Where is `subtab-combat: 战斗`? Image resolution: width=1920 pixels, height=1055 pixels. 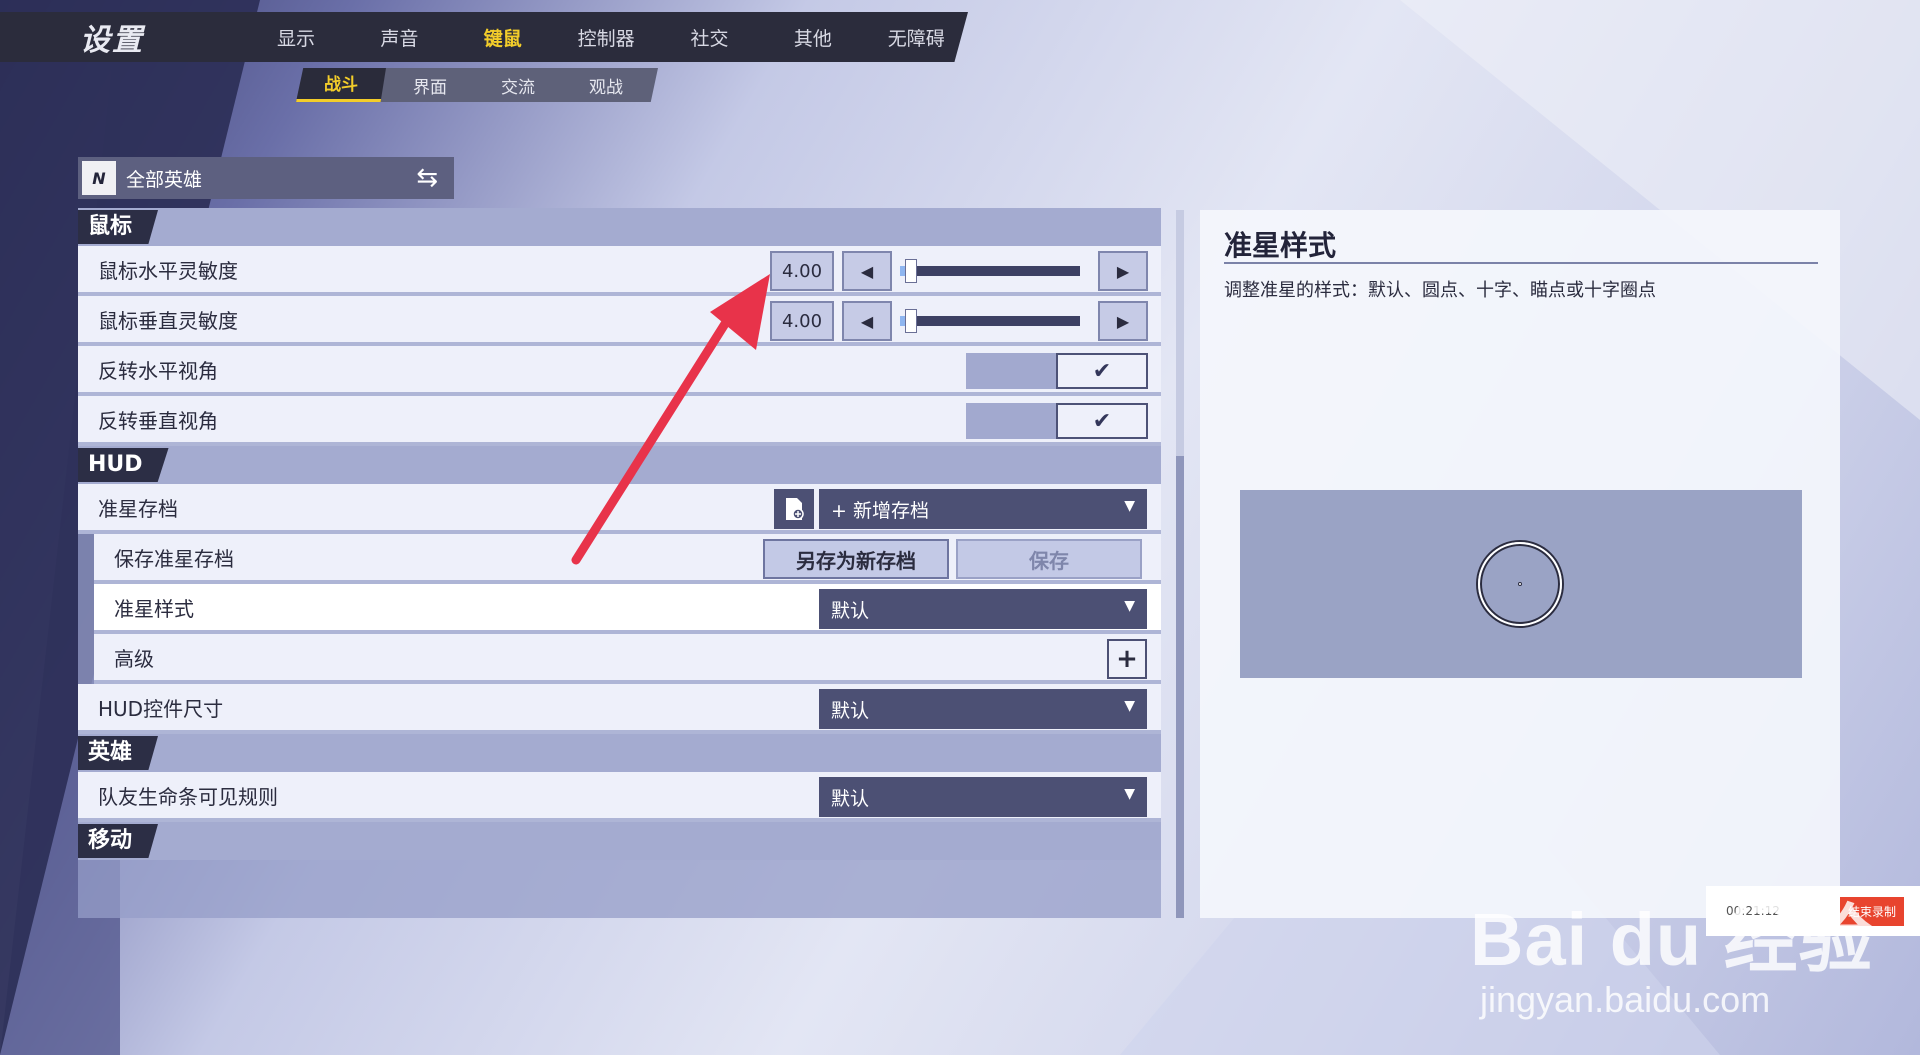
subtab-combat: 战斗 is located at coordinates (341, 85).